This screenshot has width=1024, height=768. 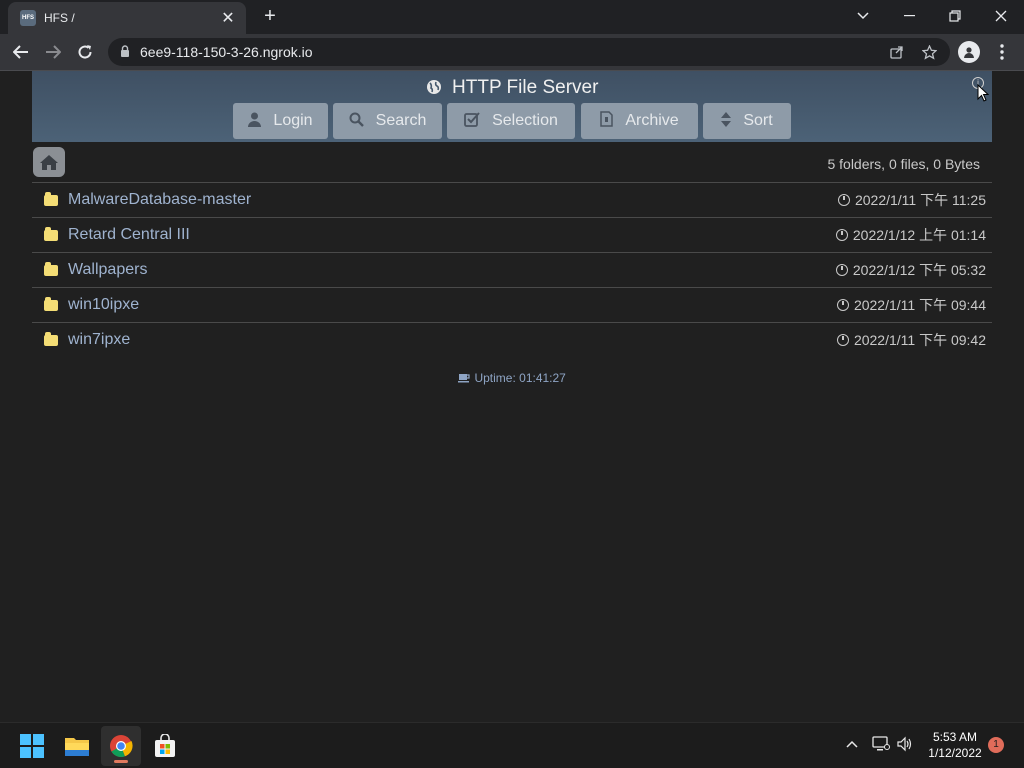 I want to click on hfs-favicon: HFS, so click(x=28, y=18).